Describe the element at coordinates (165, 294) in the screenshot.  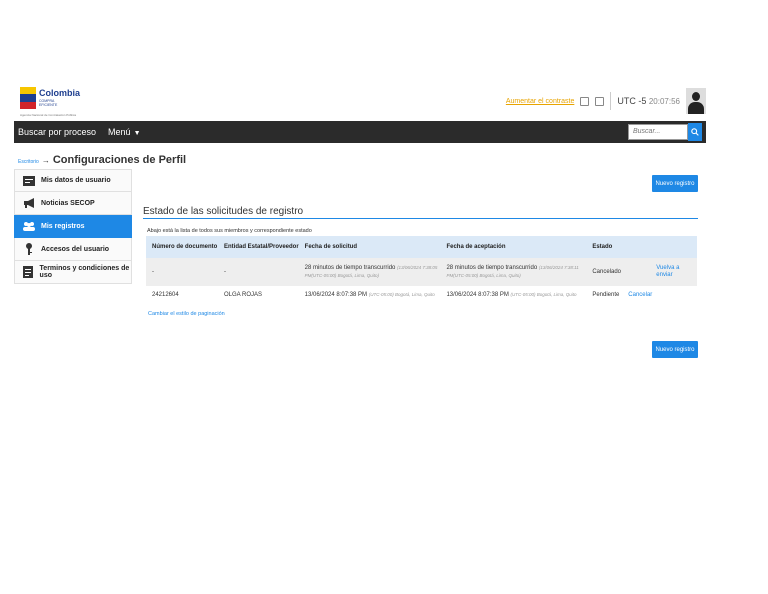
I see `cell-document: 24212604` at that location.